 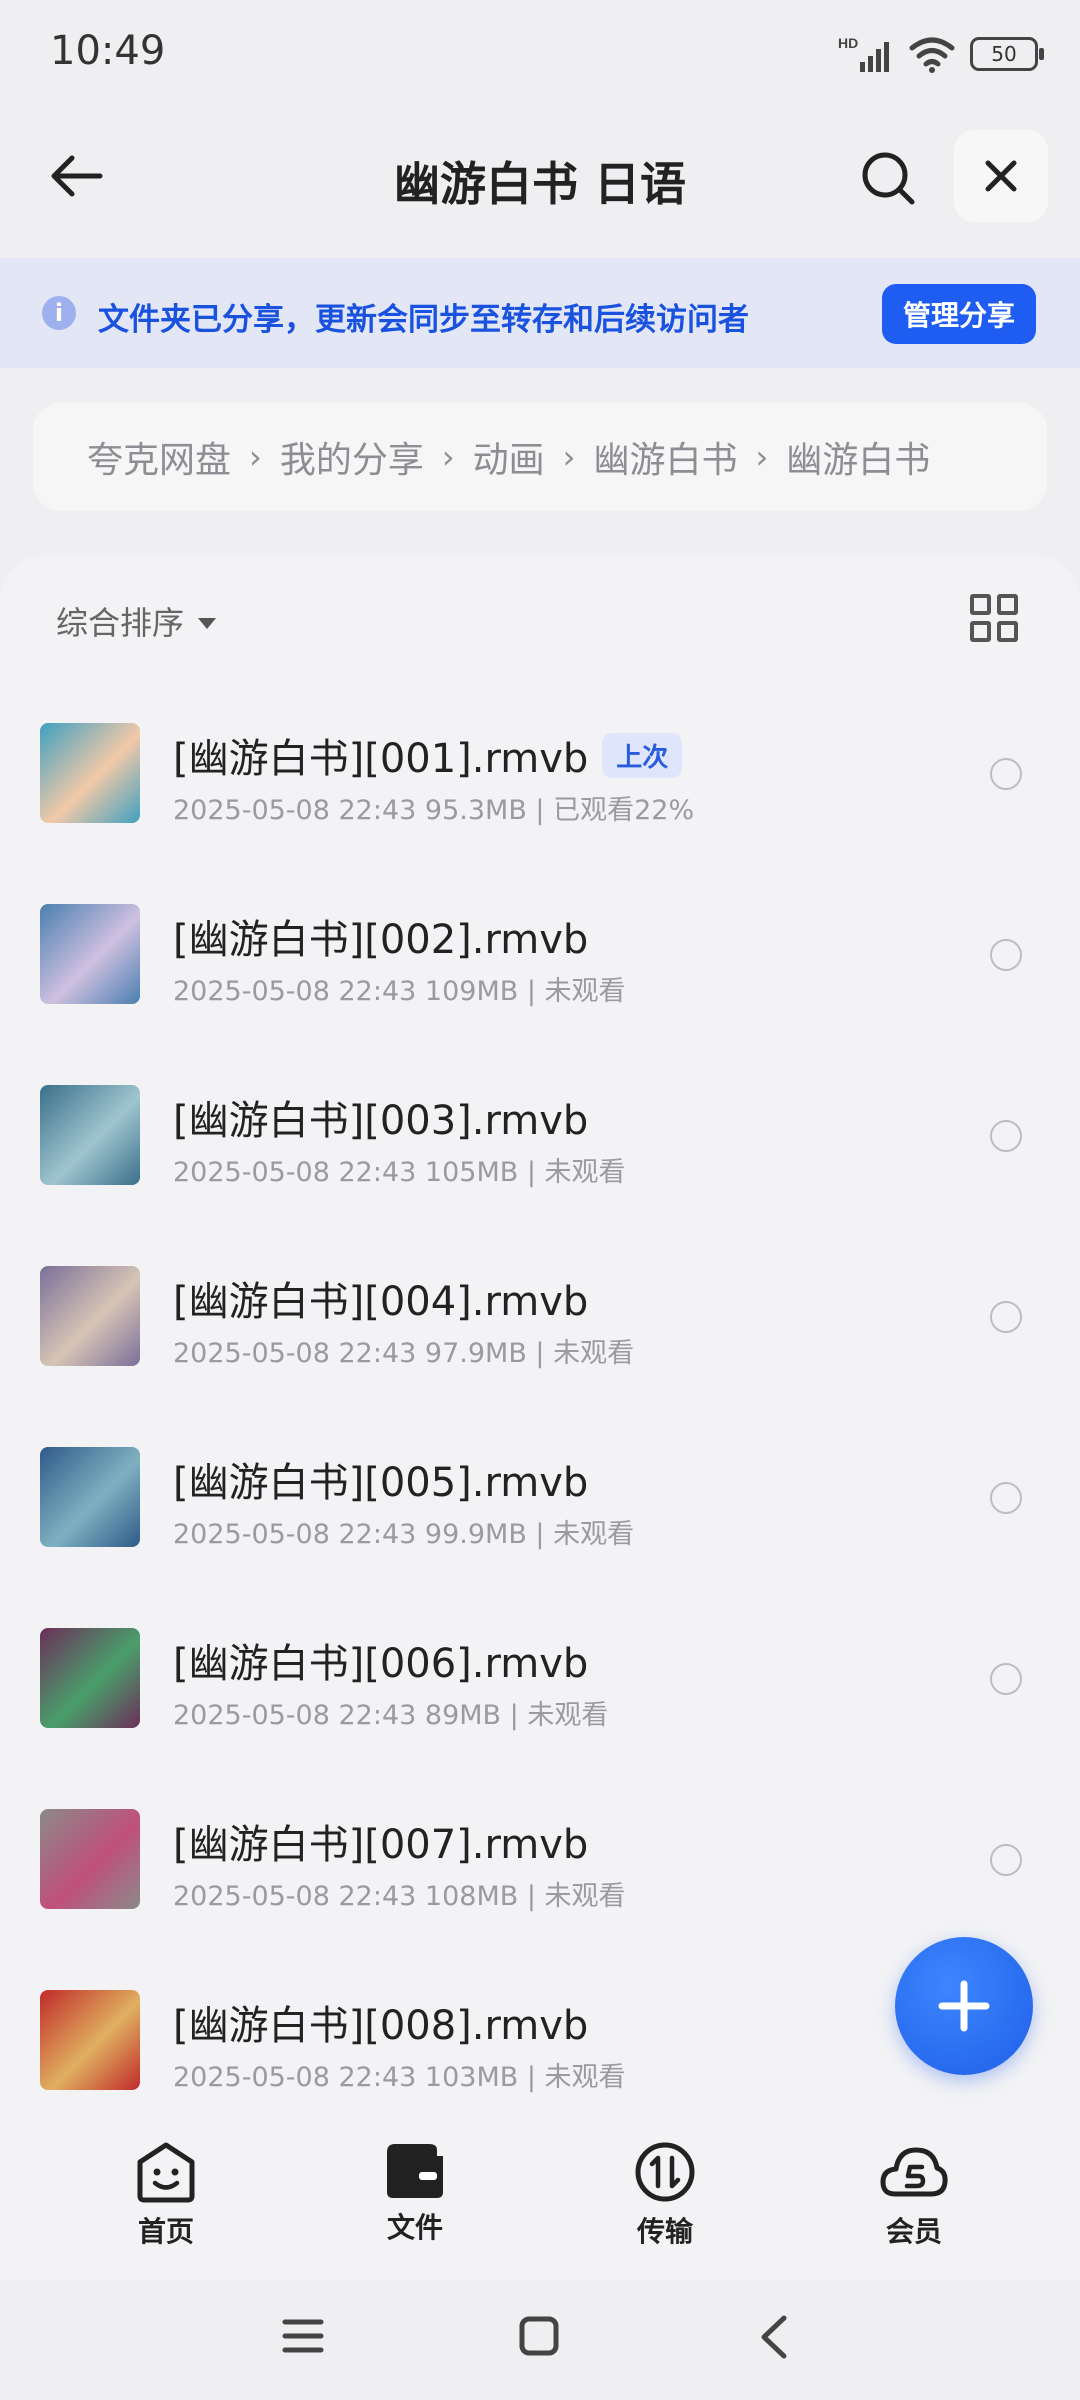 I want to click on share-banner-text: 文件夹已分享，更新会同步至转存和后续访问者, so click(x=423, y=320).